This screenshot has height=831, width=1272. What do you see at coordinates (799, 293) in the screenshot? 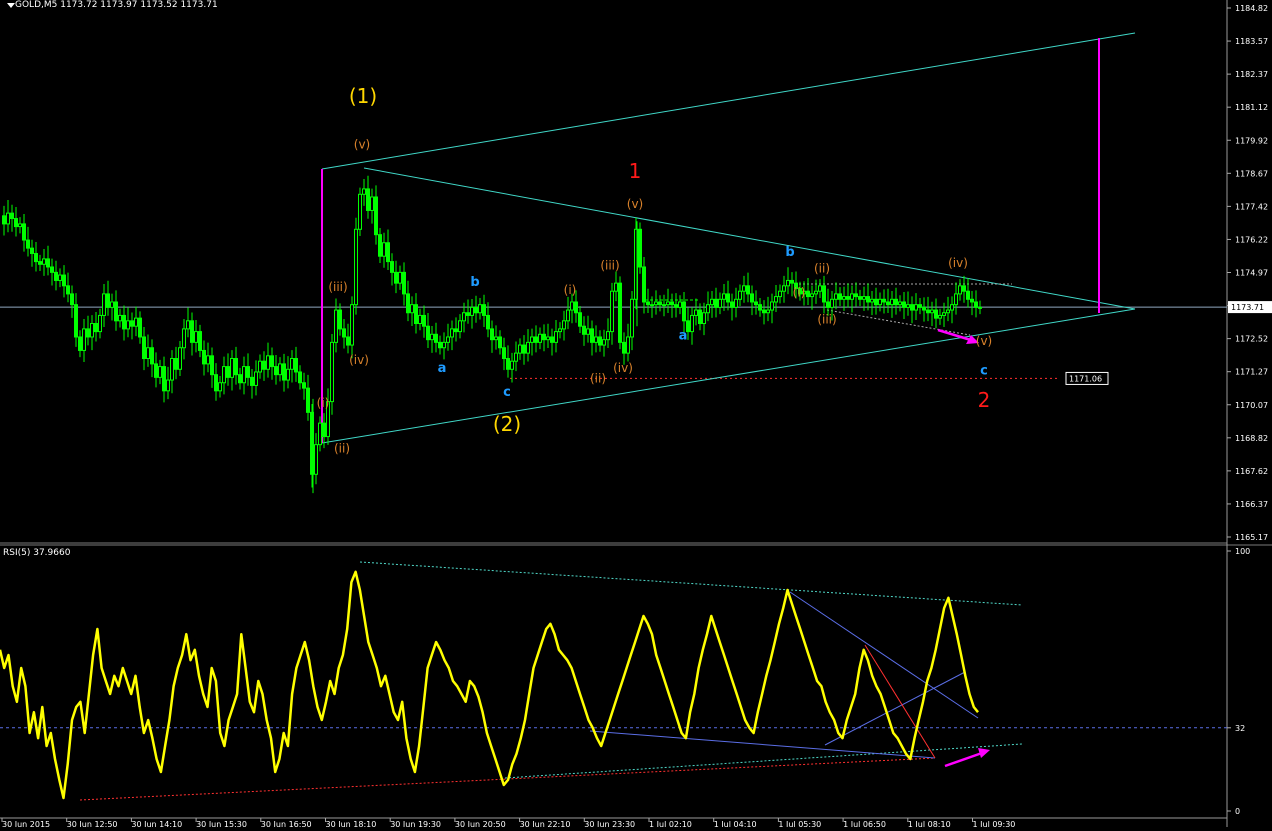
I see `wave-label: (i)` at bounding box center [799, 293].